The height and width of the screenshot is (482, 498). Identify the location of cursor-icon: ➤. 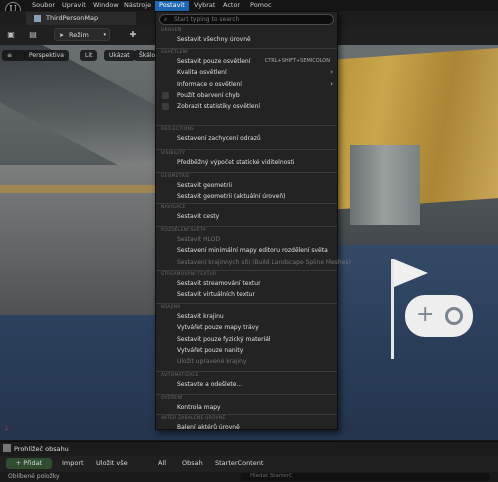
(62, 35).